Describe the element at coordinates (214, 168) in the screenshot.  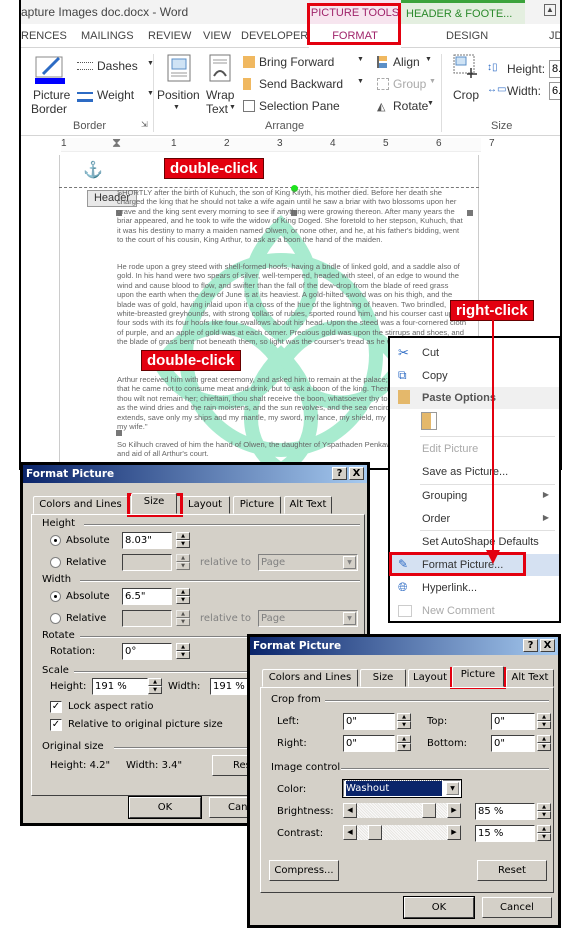
I see `double-click-header-callout: double-click` at that location.